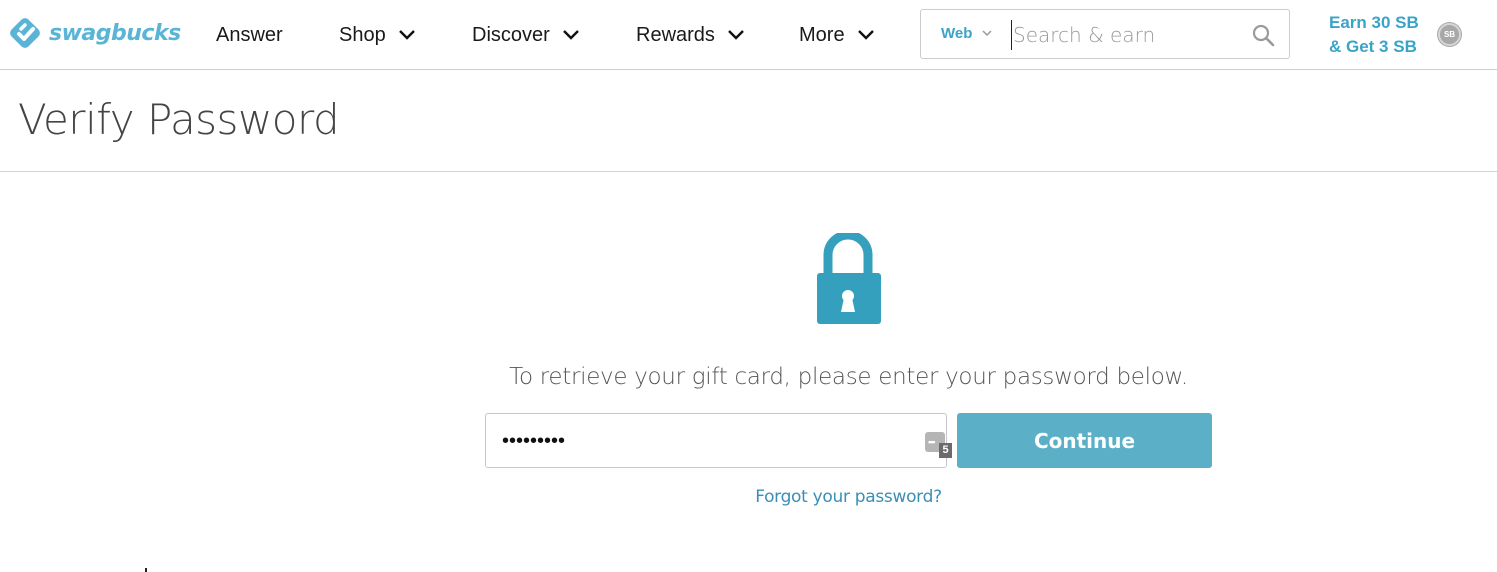  Describe the element at coordinates (1379, 35) in the screenshot. I see `earn-promo-link: Earn 30 SB & Get 3 SB` at that location.